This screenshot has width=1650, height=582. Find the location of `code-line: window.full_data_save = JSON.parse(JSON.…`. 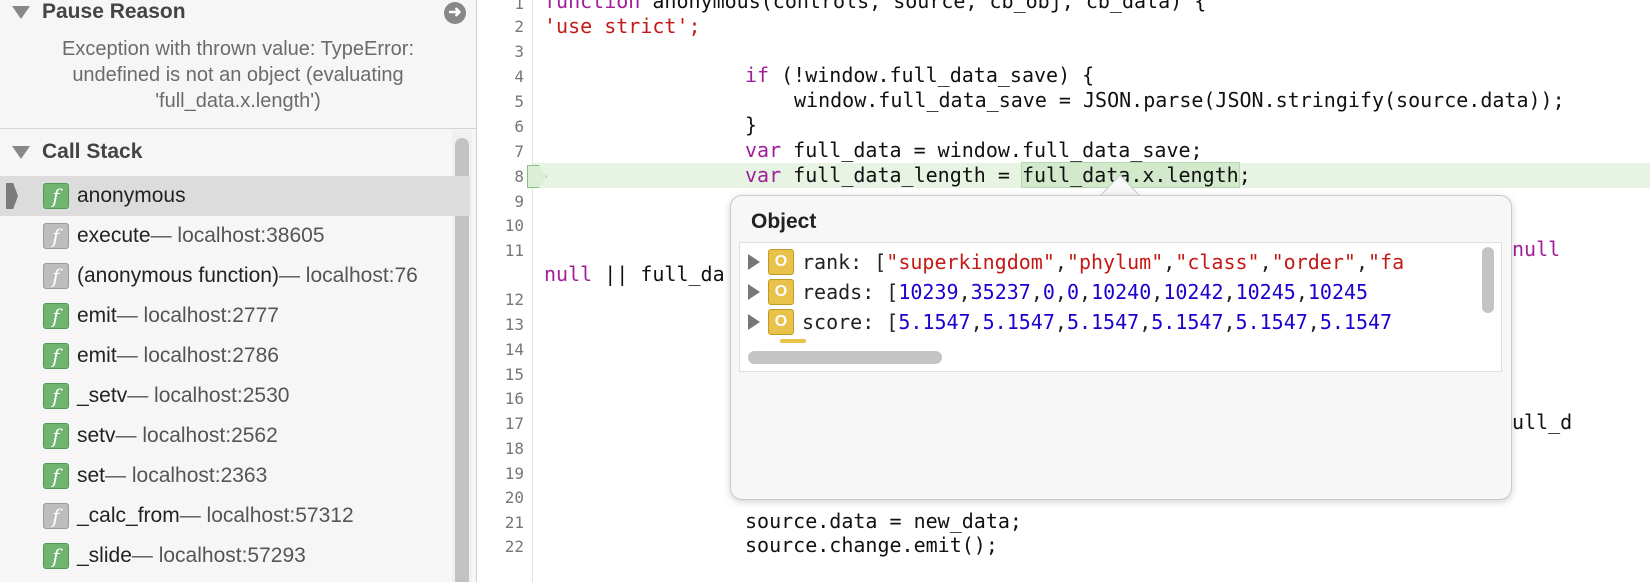

code-line: window.full_data_save = JSON.parse(JSON.… is located at coordinates (1179, 100).